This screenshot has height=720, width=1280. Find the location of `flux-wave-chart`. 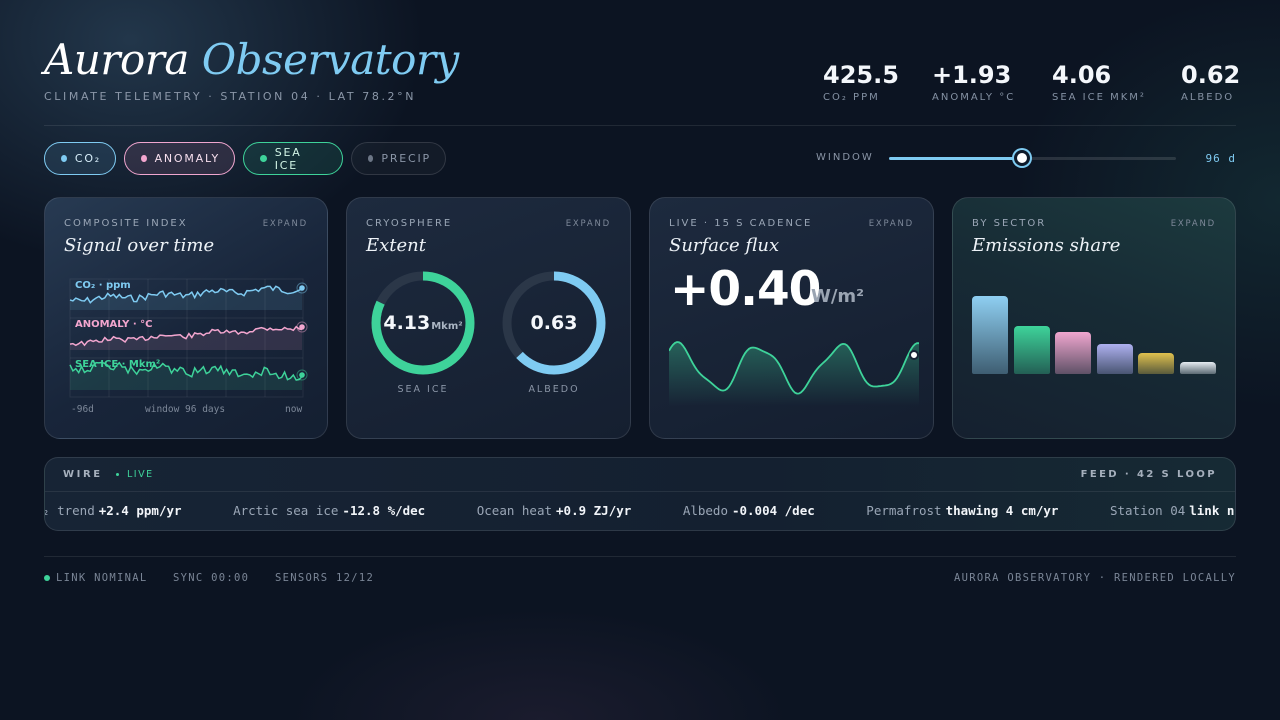

flux-wave-chart is located at coordinates (794, 373).